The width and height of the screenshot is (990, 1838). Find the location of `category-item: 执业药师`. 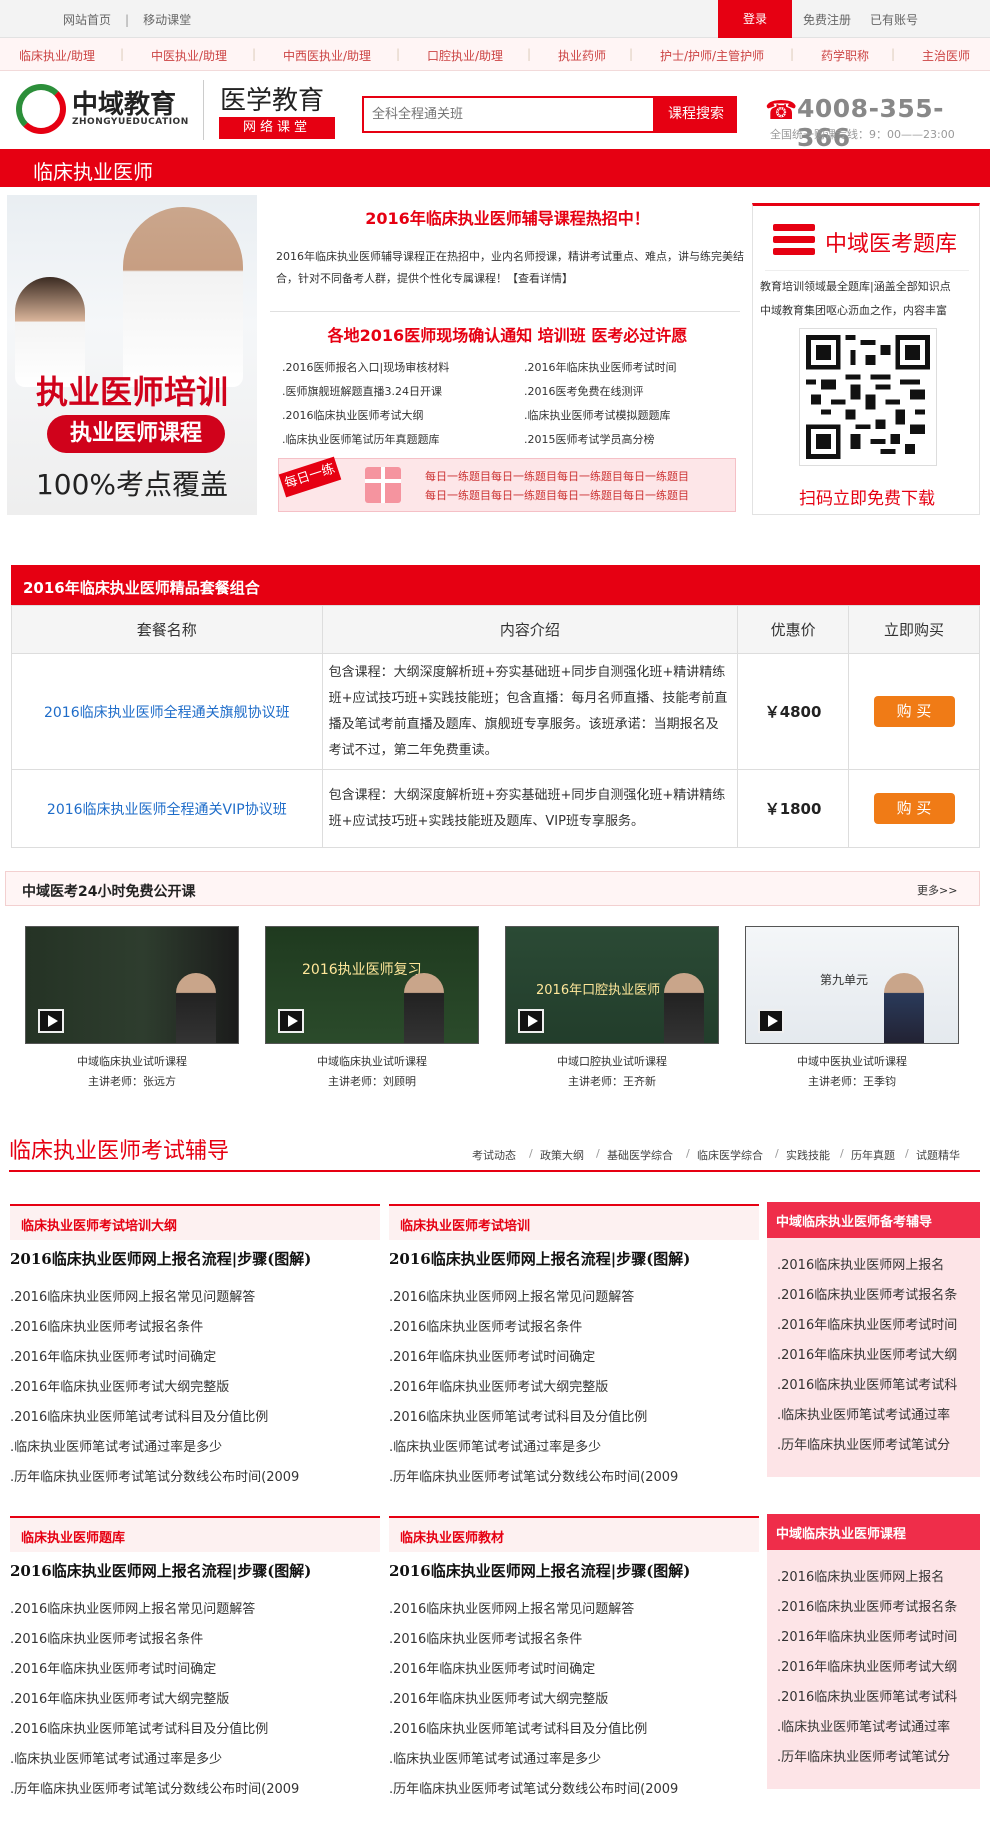

category-item: 执业药师 is located at coordinates (582, 55).